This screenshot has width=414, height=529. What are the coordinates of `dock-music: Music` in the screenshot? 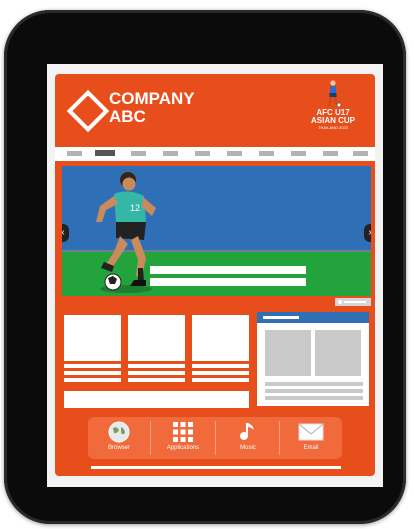 It's located at (248, 438).